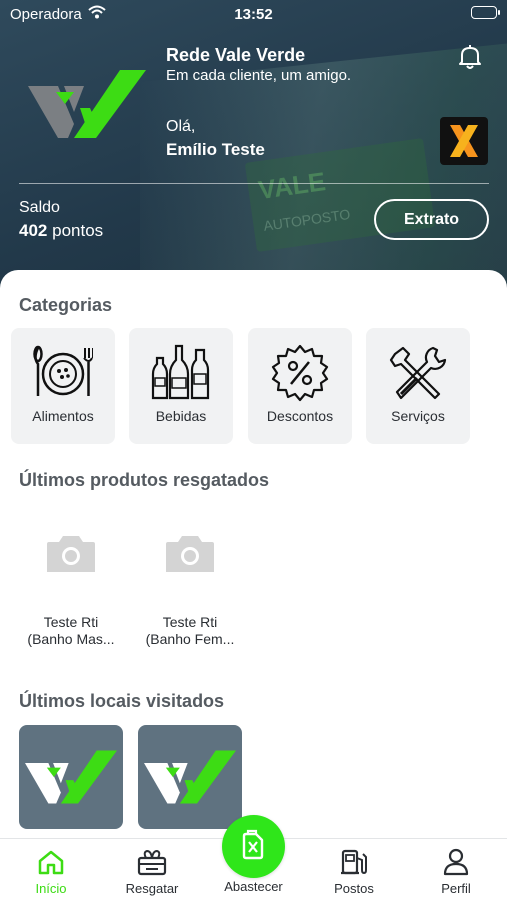  I want to click on status-bar: Operadora 13:52, so click(253, 14).